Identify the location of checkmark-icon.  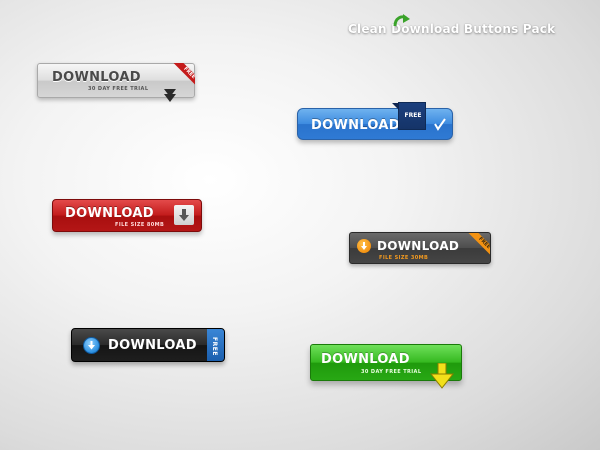
(440, 124).